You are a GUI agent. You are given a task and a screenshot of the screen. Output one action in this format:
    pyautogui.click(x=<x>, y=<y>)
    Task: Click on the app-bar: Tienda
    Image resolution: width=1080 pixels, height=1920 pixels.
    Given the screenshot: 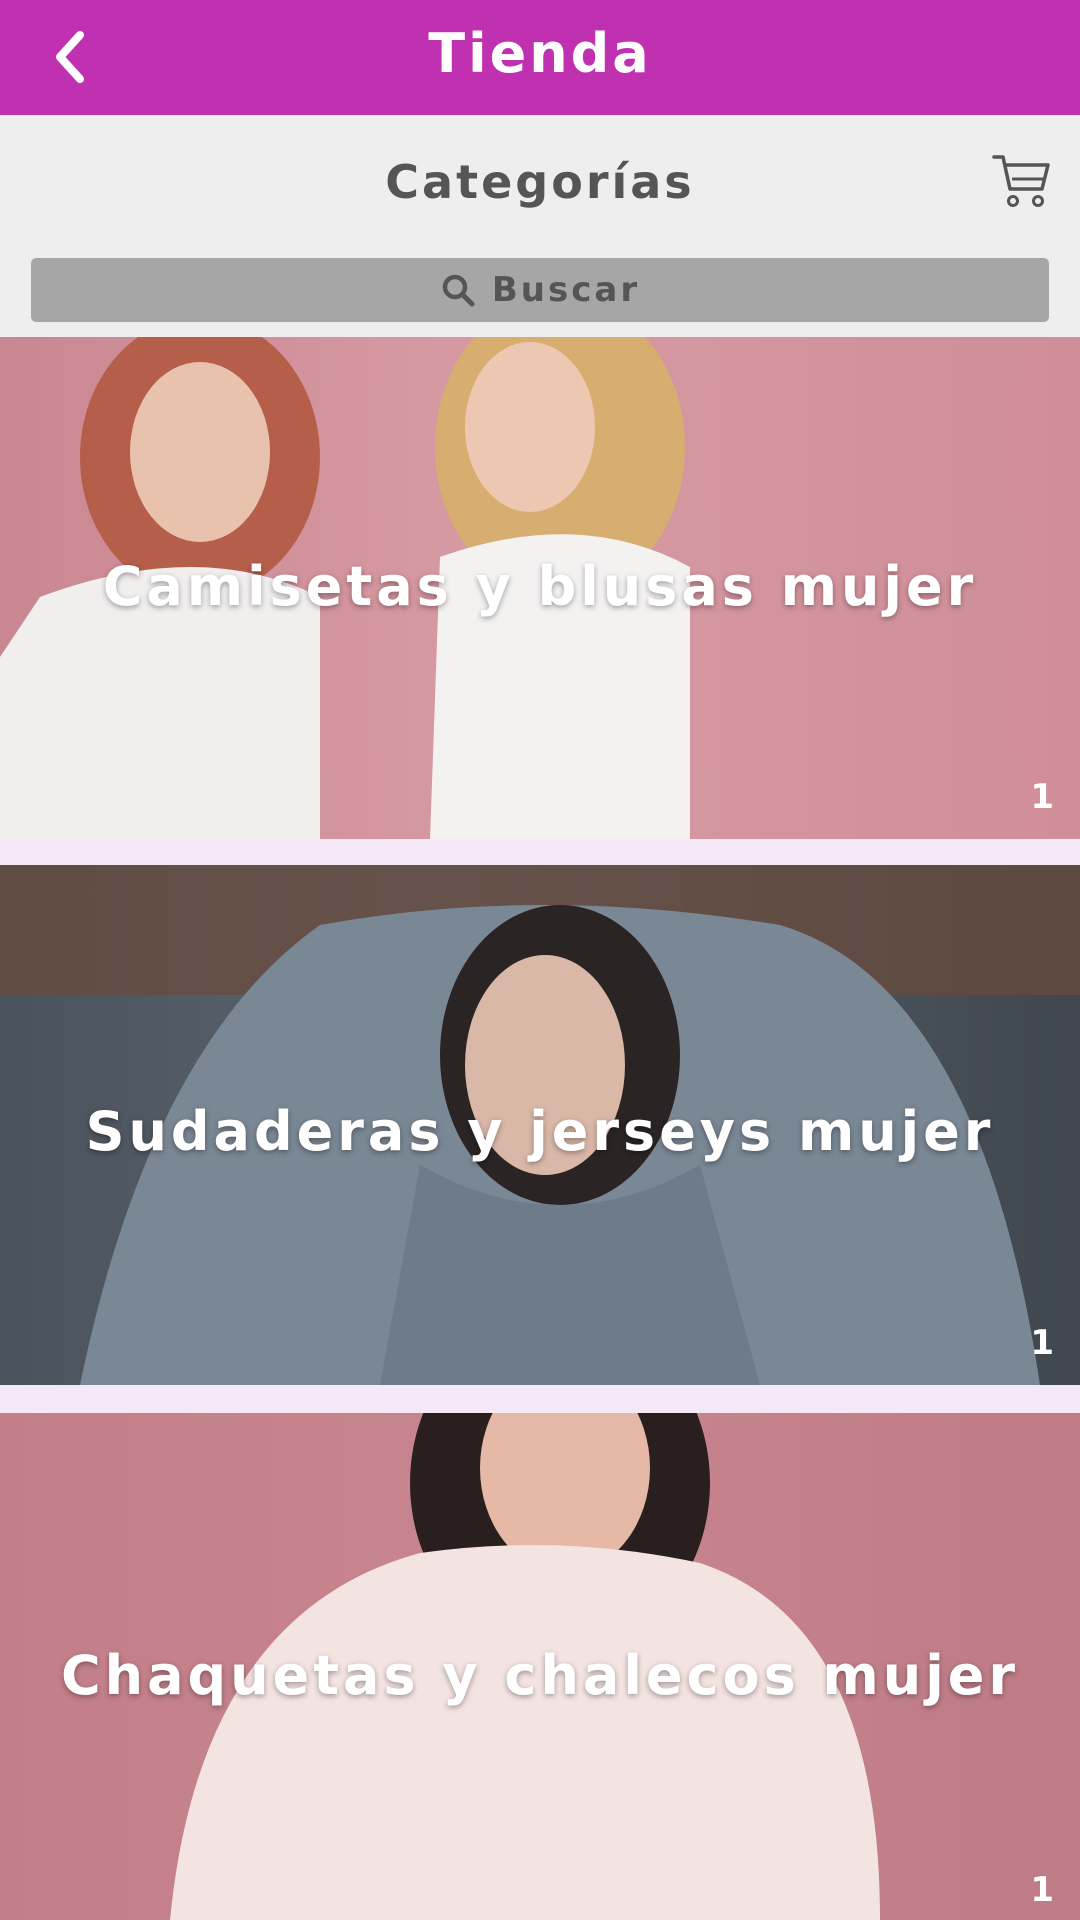 What is the action you would take?
    pyautogui.click(x=540, y=57)
    